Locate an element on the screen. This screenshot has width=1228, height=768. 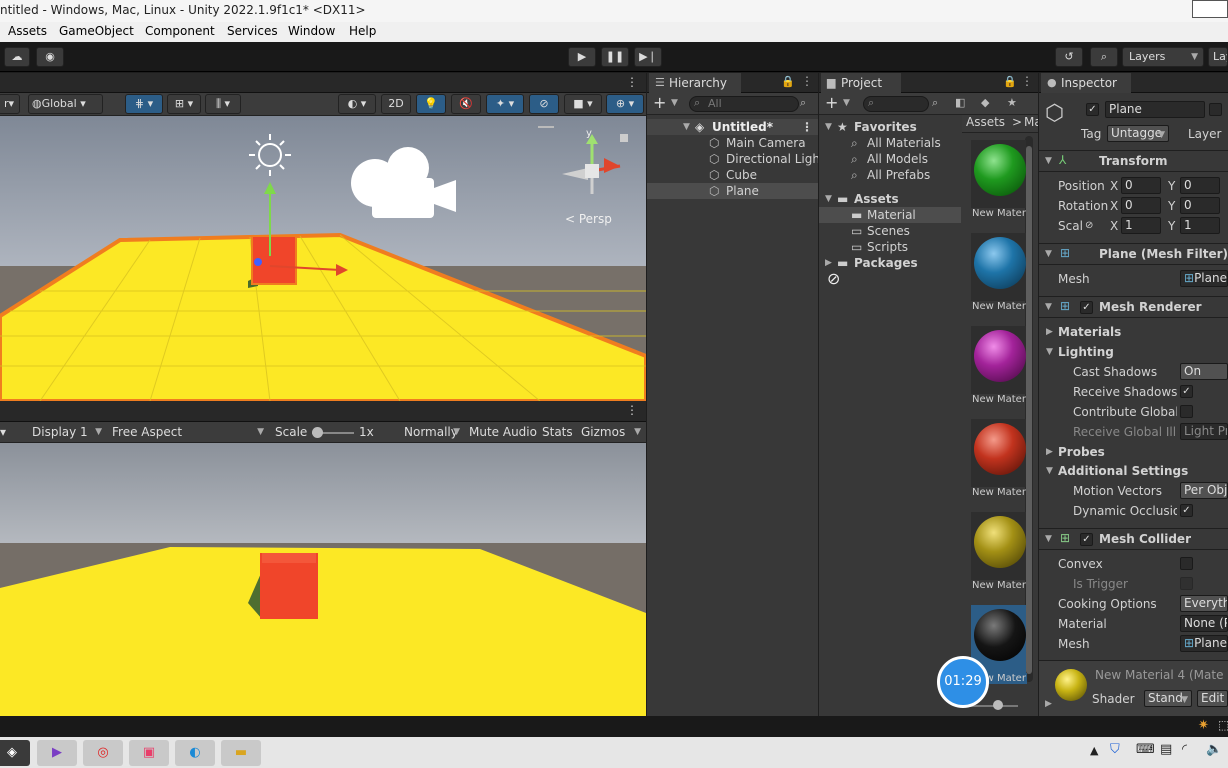
layers-dropdown: Layers ▼ is located at coordinates (1163, 57).